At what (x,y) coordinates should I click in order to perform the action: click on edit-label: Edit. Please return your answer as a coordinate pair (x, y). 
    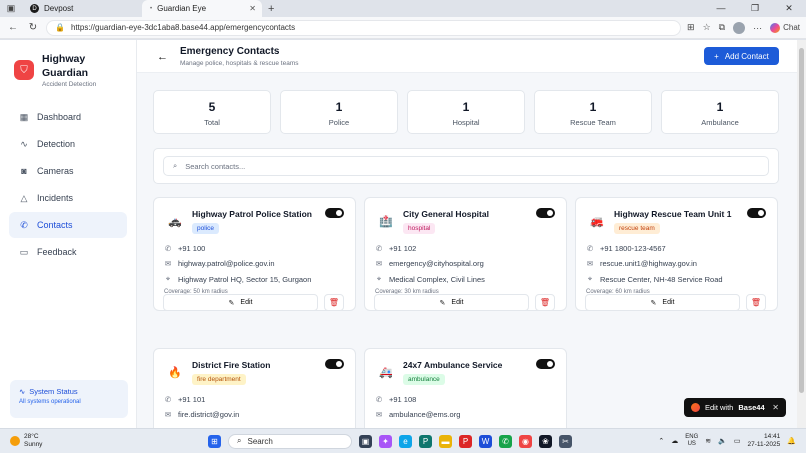
    Looking at the image, I should click on (457, 302).